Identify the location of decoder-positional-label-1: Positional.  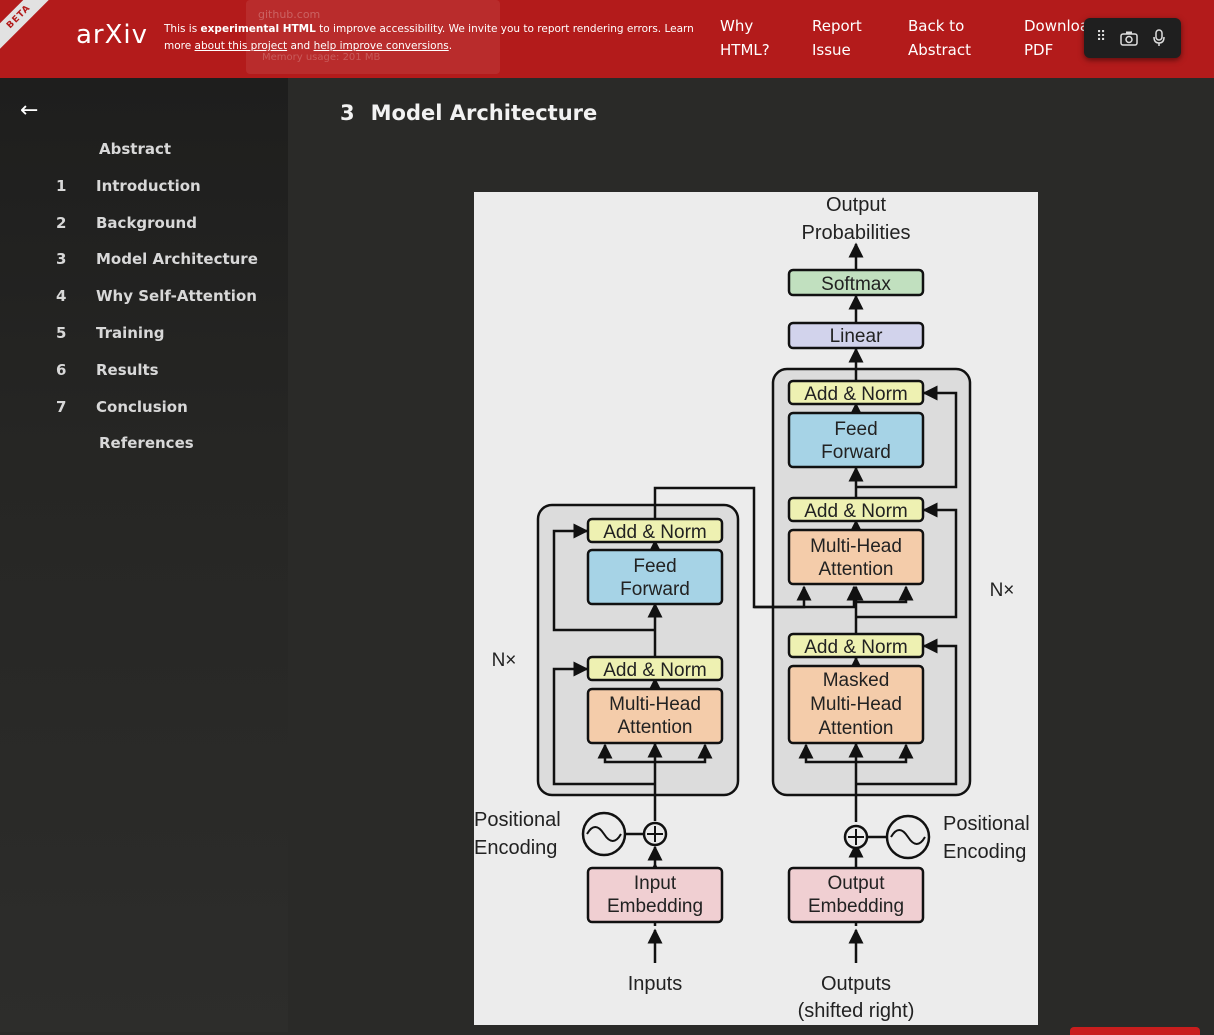
(986, 824).